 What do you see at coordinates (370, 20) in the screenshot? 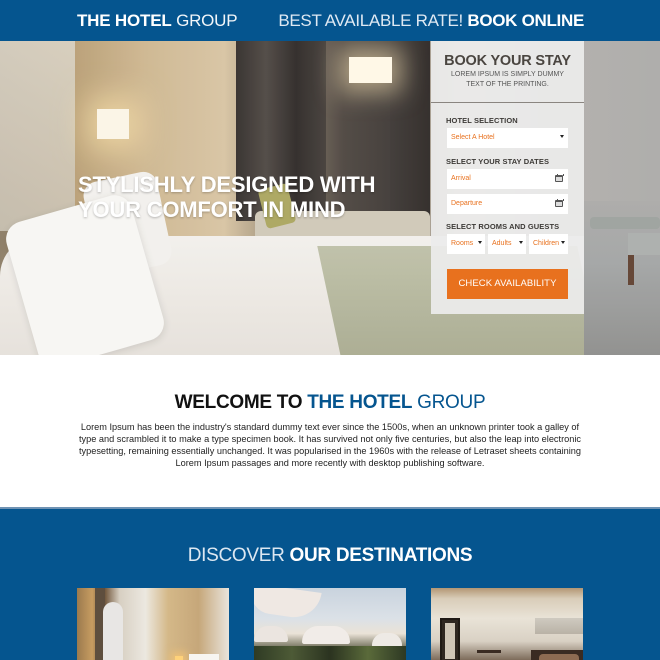
I see `rate-text: BEST AVAILABLE RATE!` at bounding box center [370, 20].